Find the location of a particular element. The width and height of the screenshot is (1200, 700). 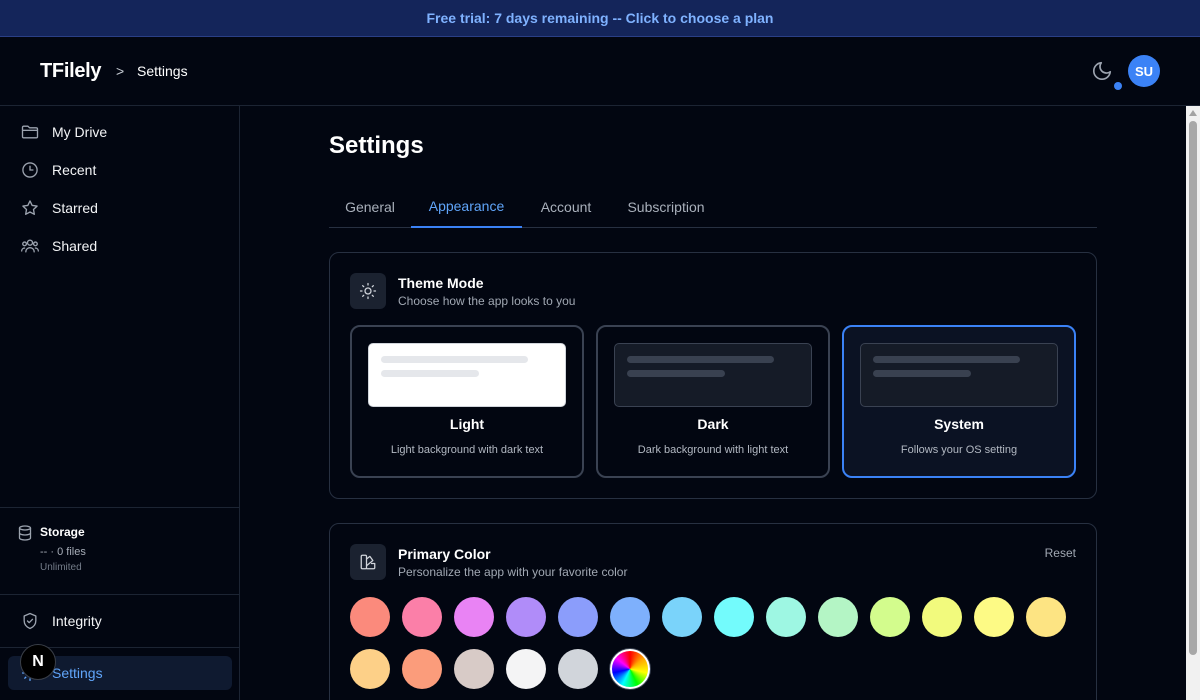

storage-files: -- · 0 files is located at coordinates (63, 552).